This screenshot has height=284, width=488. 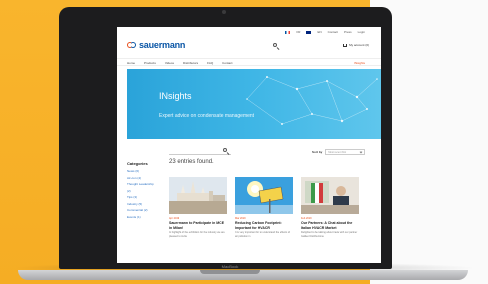 I want to click on top-link-press: Press, so click(x=348, y=32).